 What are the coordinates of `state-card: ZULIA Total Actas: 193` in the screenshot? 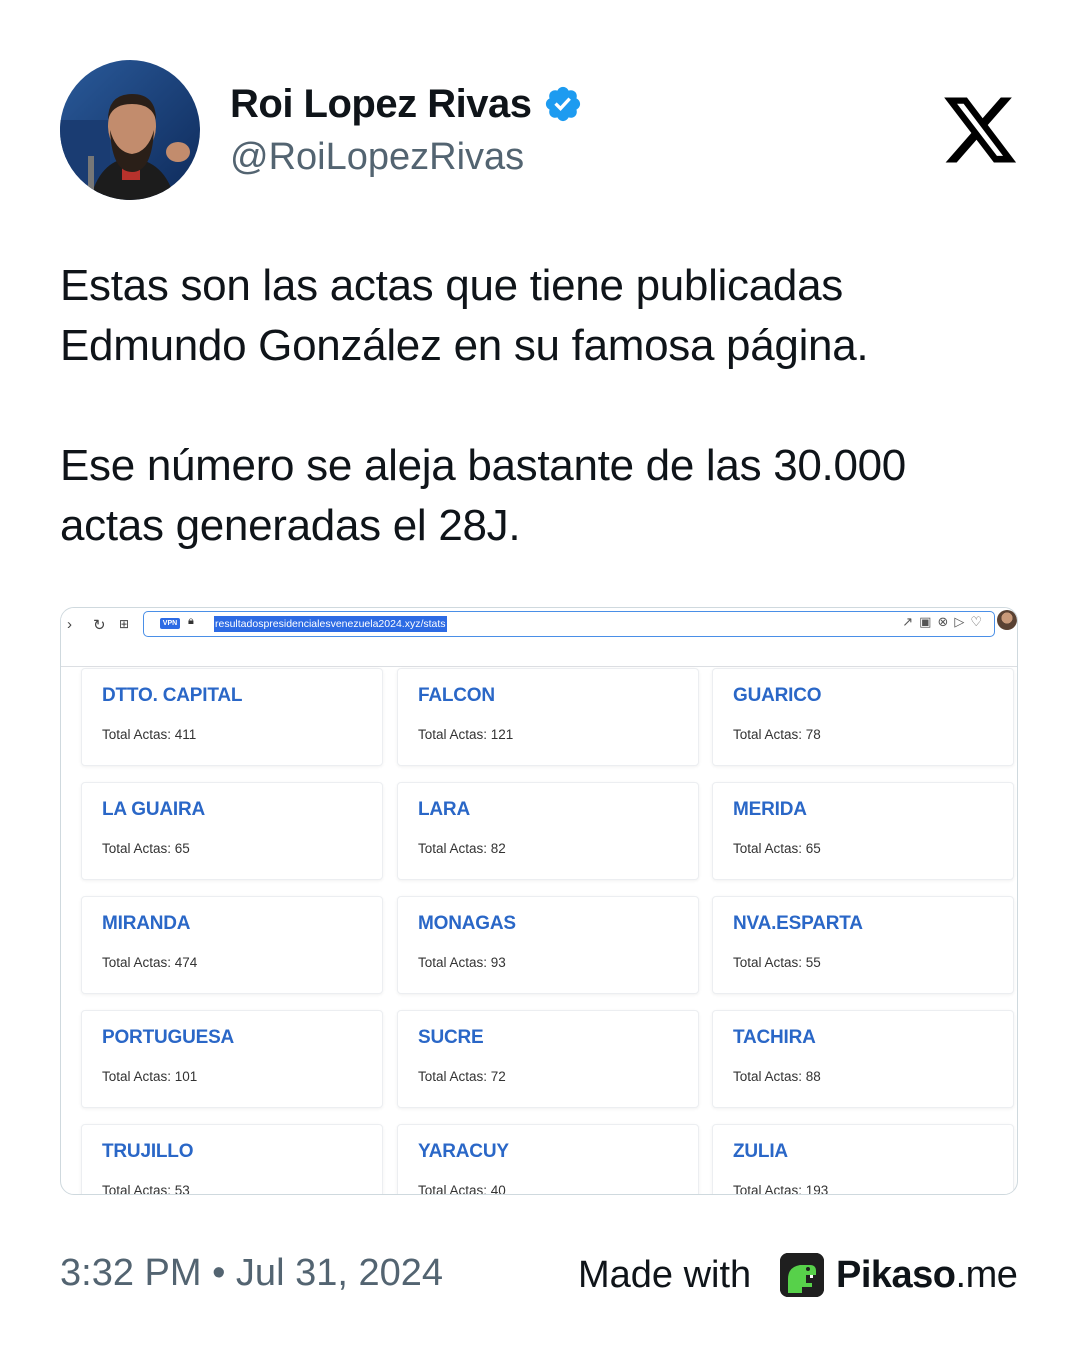 It's located at (863, 1159).